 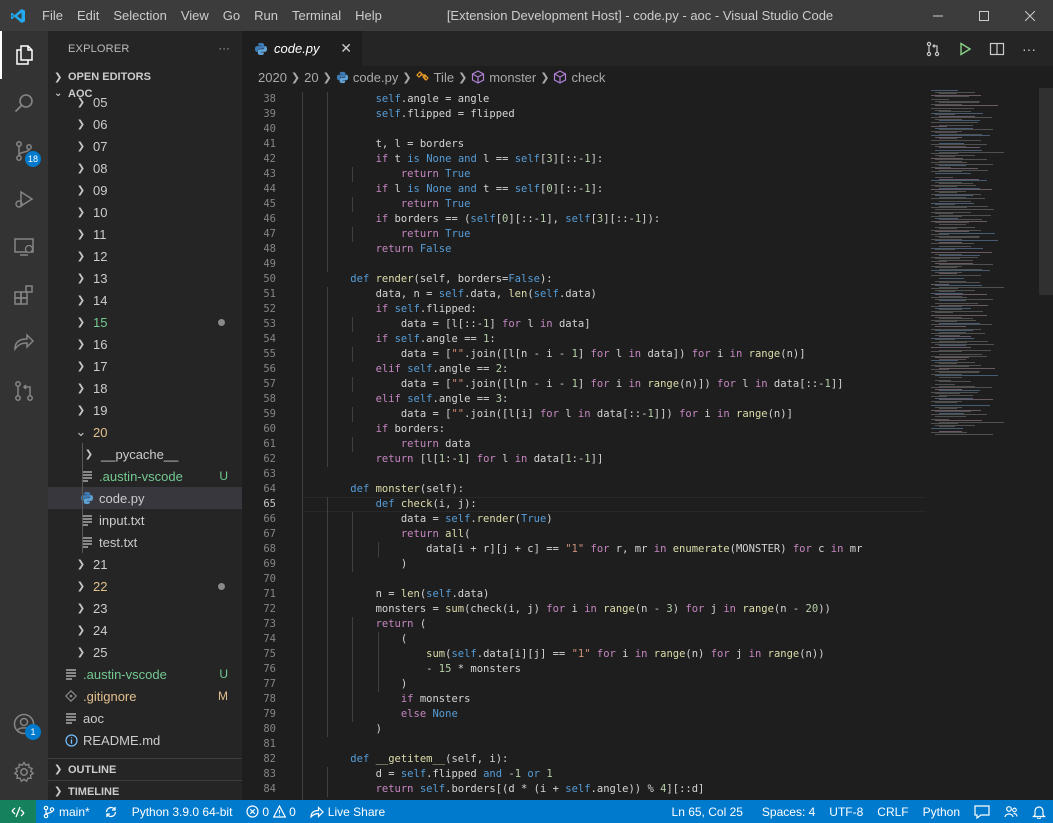 I want to click on tree-file: aoc, so click(x=145, y=718).